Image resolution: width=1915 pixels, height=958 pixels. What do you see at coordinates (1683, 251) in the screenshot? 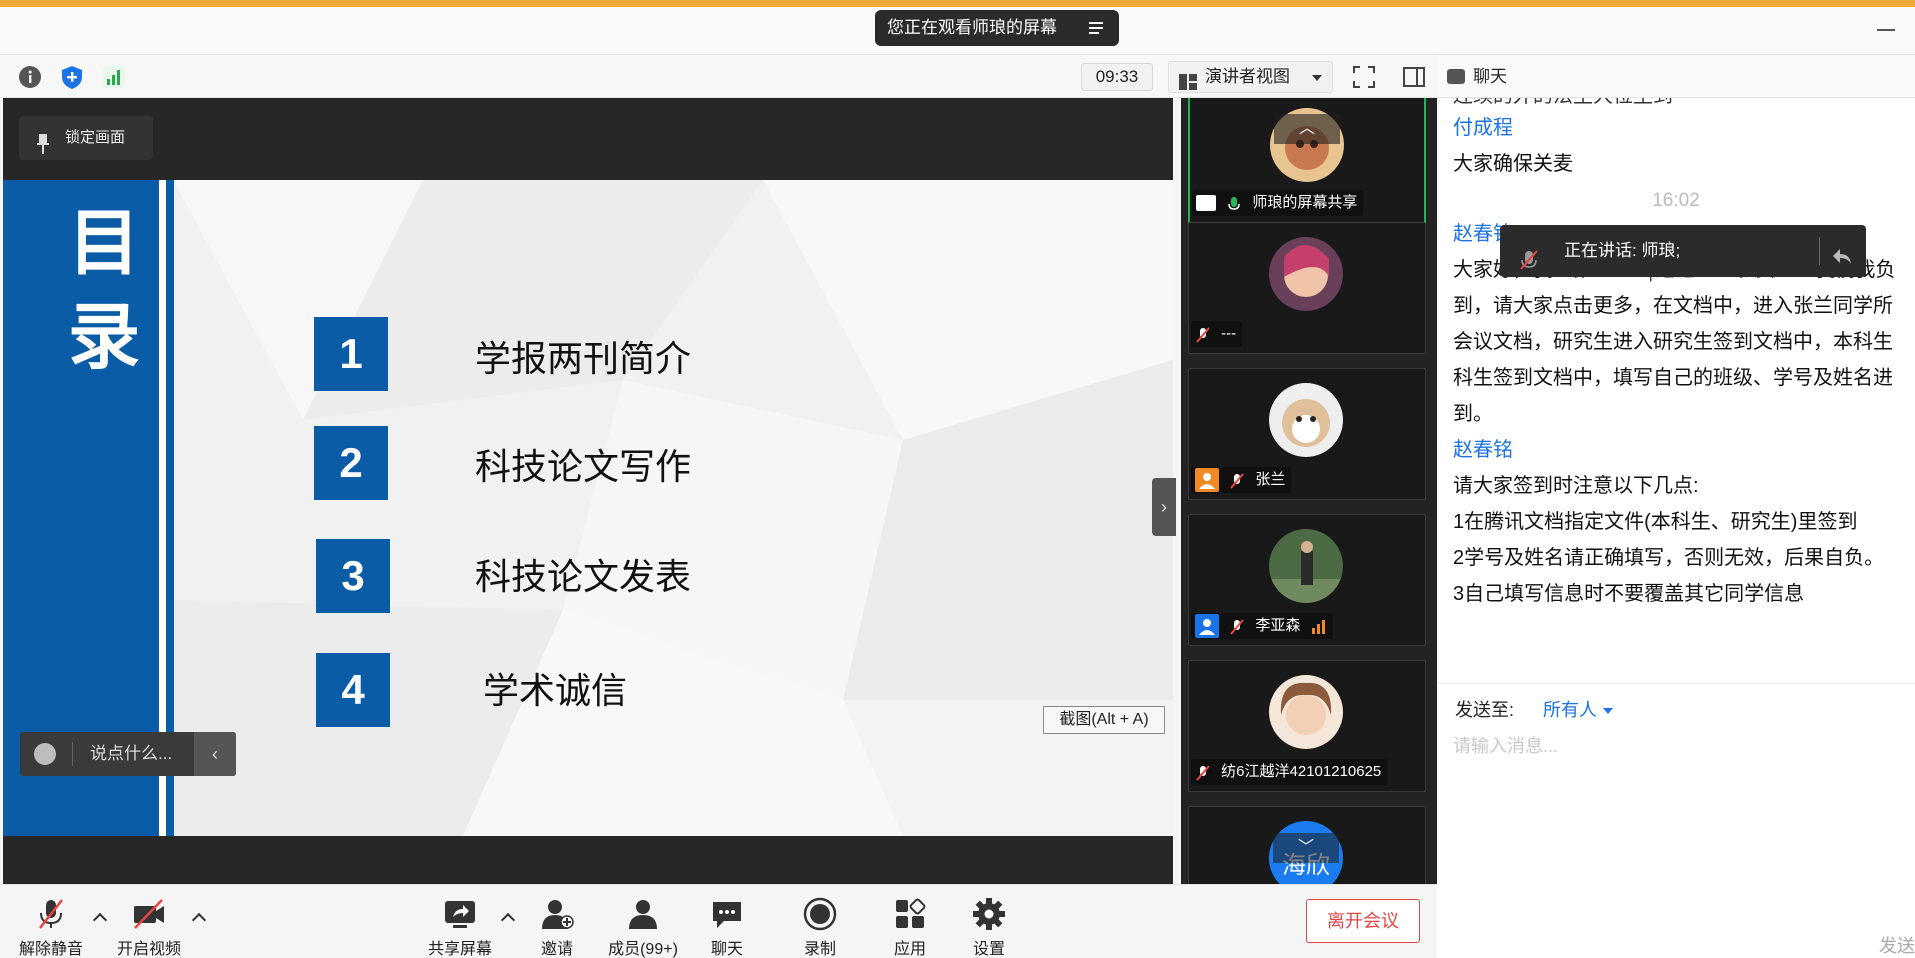
I see `speaking-indicator: 正在讲话: 师琅;` at bounding box center [1683, 251].